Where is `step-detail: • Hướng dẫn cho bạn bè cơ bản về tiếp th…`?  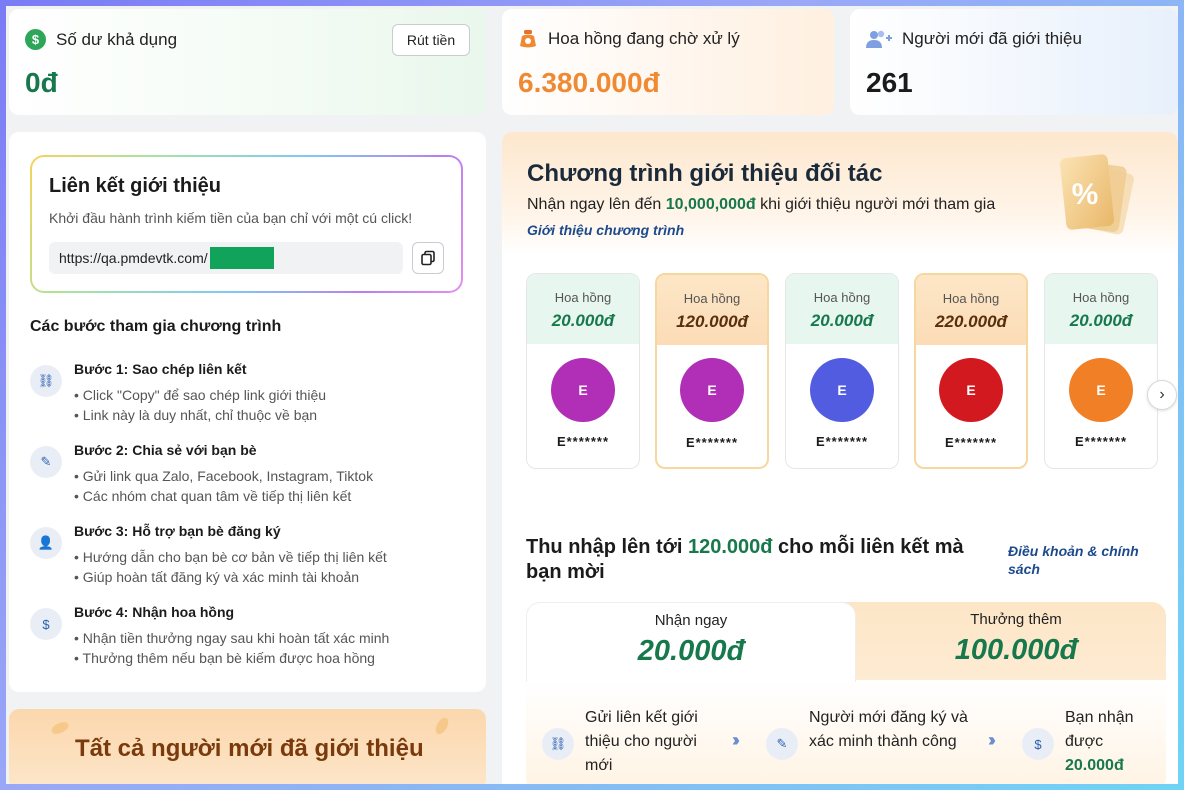 step-detail: • Hướng dẫn cho bạn bè cơ bản về tiếp th… is located at coordinates (230, 557).